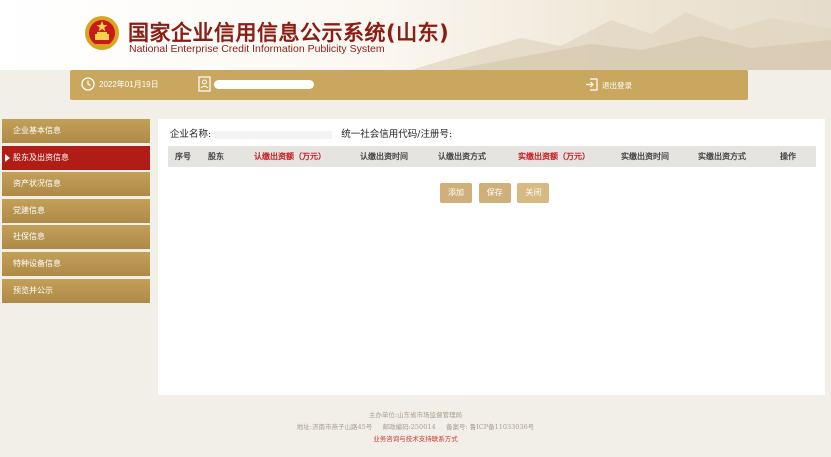 The image size is (831, 457). Describe the element at coordinates (88, 84) in the screenshot. I see `clock-icon` at that location.